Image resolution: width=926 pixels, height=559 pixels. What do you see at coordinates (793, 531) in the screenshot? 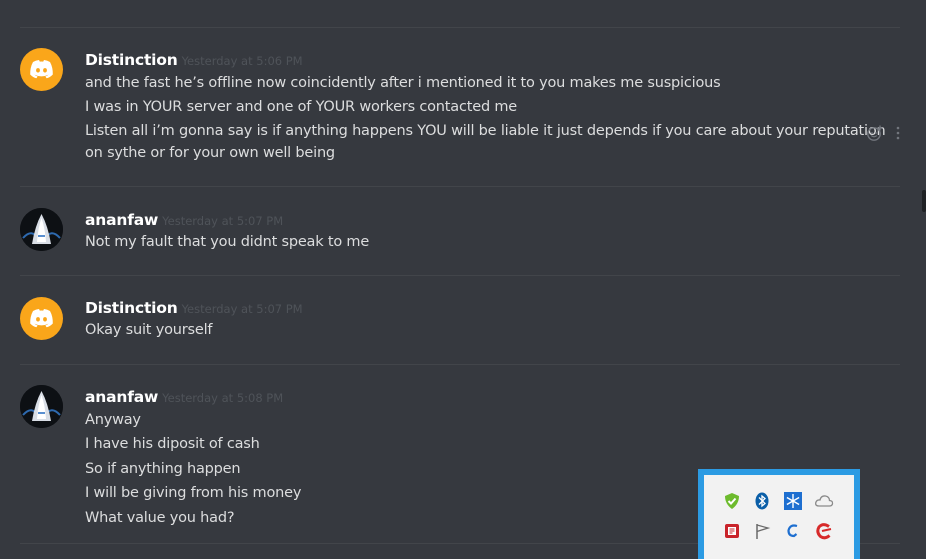
I see `sync-icon` at bounding box center [793, 531].